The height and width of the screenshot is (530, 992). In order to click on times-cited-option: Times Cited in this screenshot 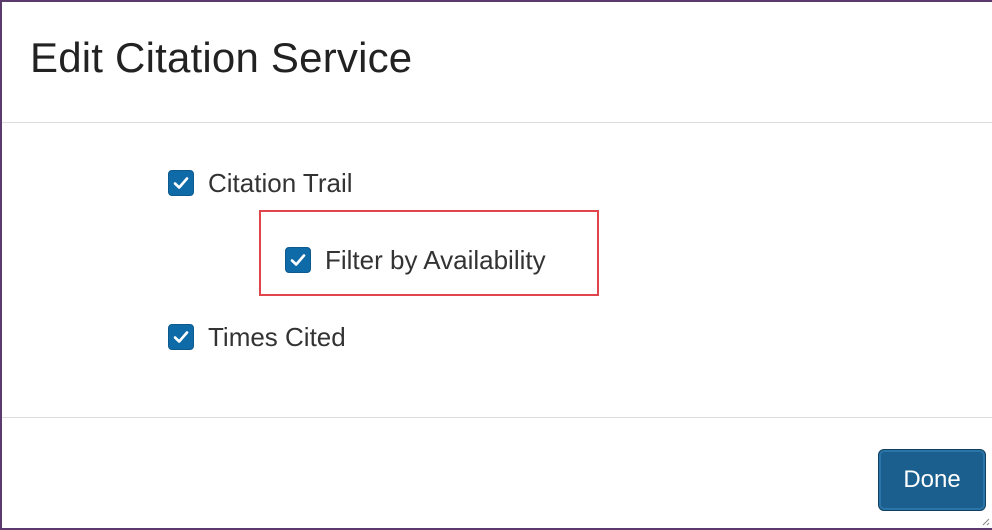, I will do `click(257, 337)`.